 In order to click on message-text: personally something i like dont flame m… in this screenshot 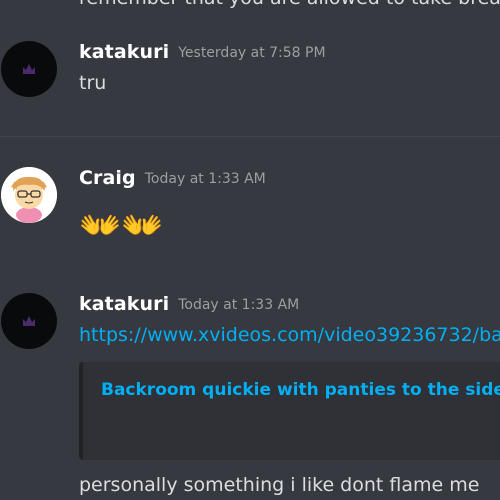, I will do `click(279, 485)`.